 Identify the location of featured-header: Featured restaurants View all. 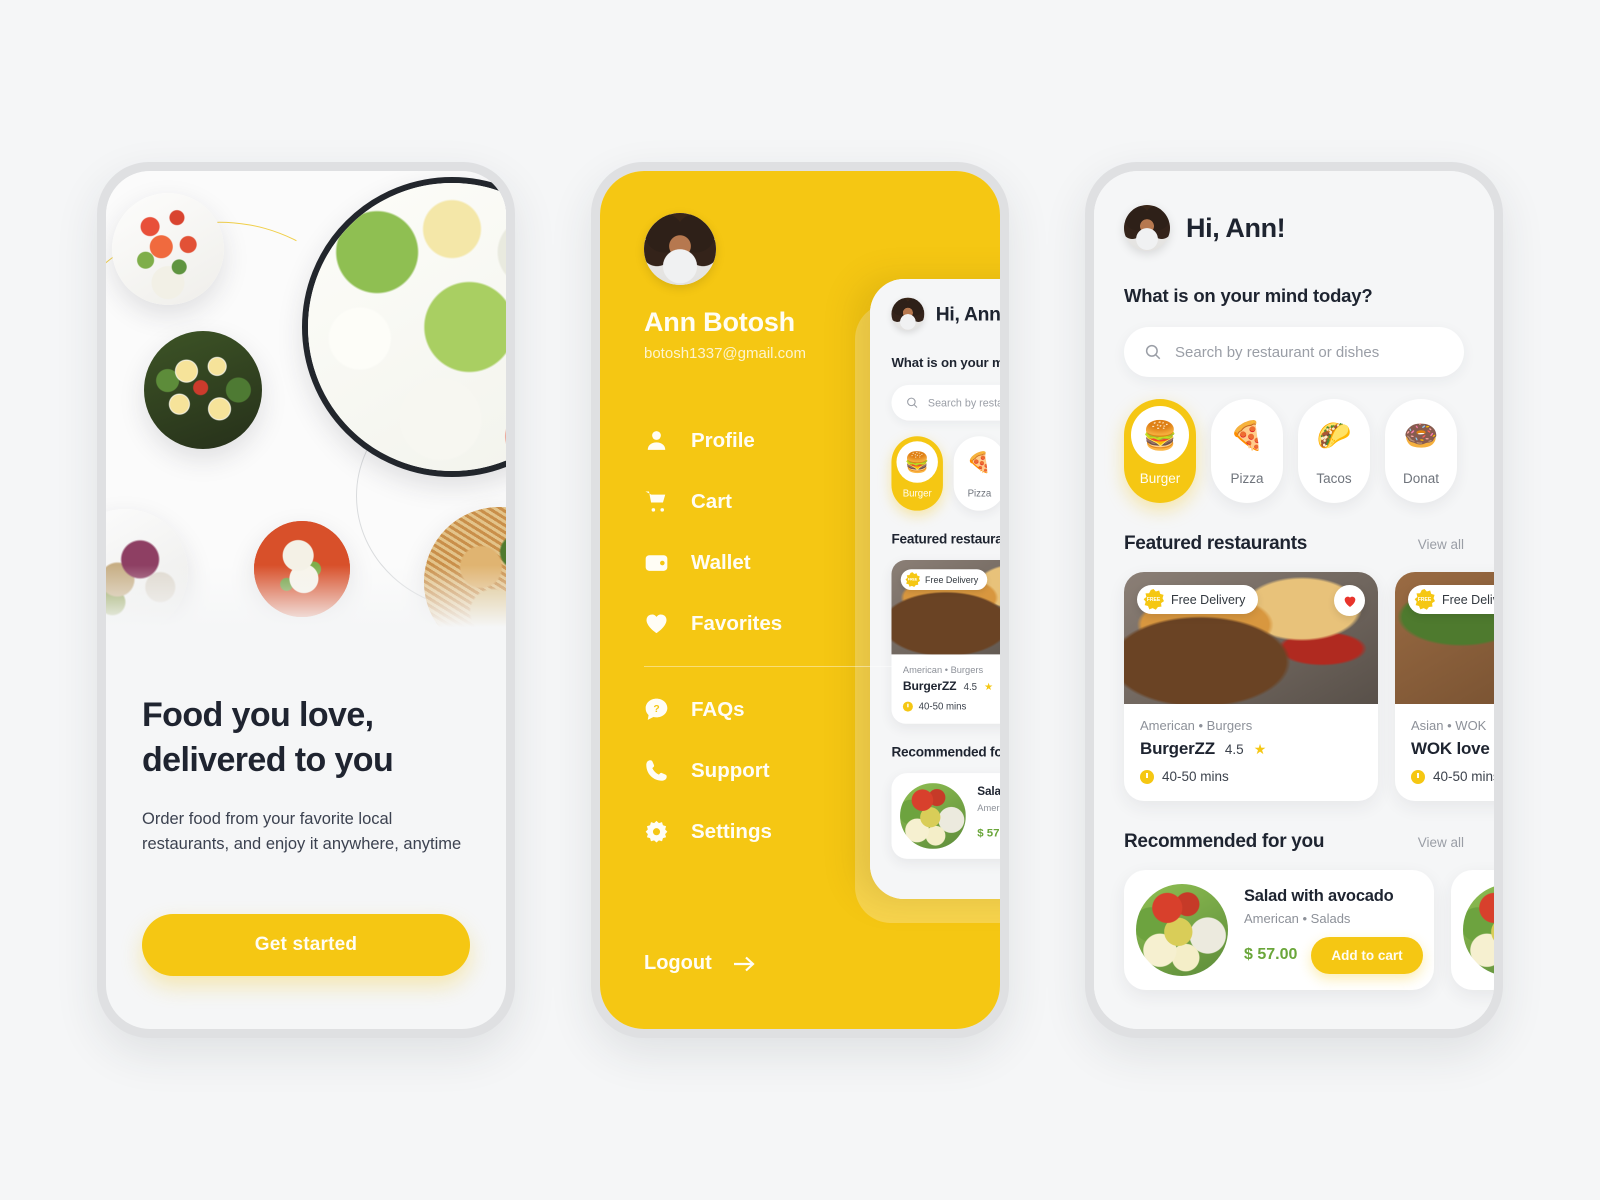
(1294, 544).